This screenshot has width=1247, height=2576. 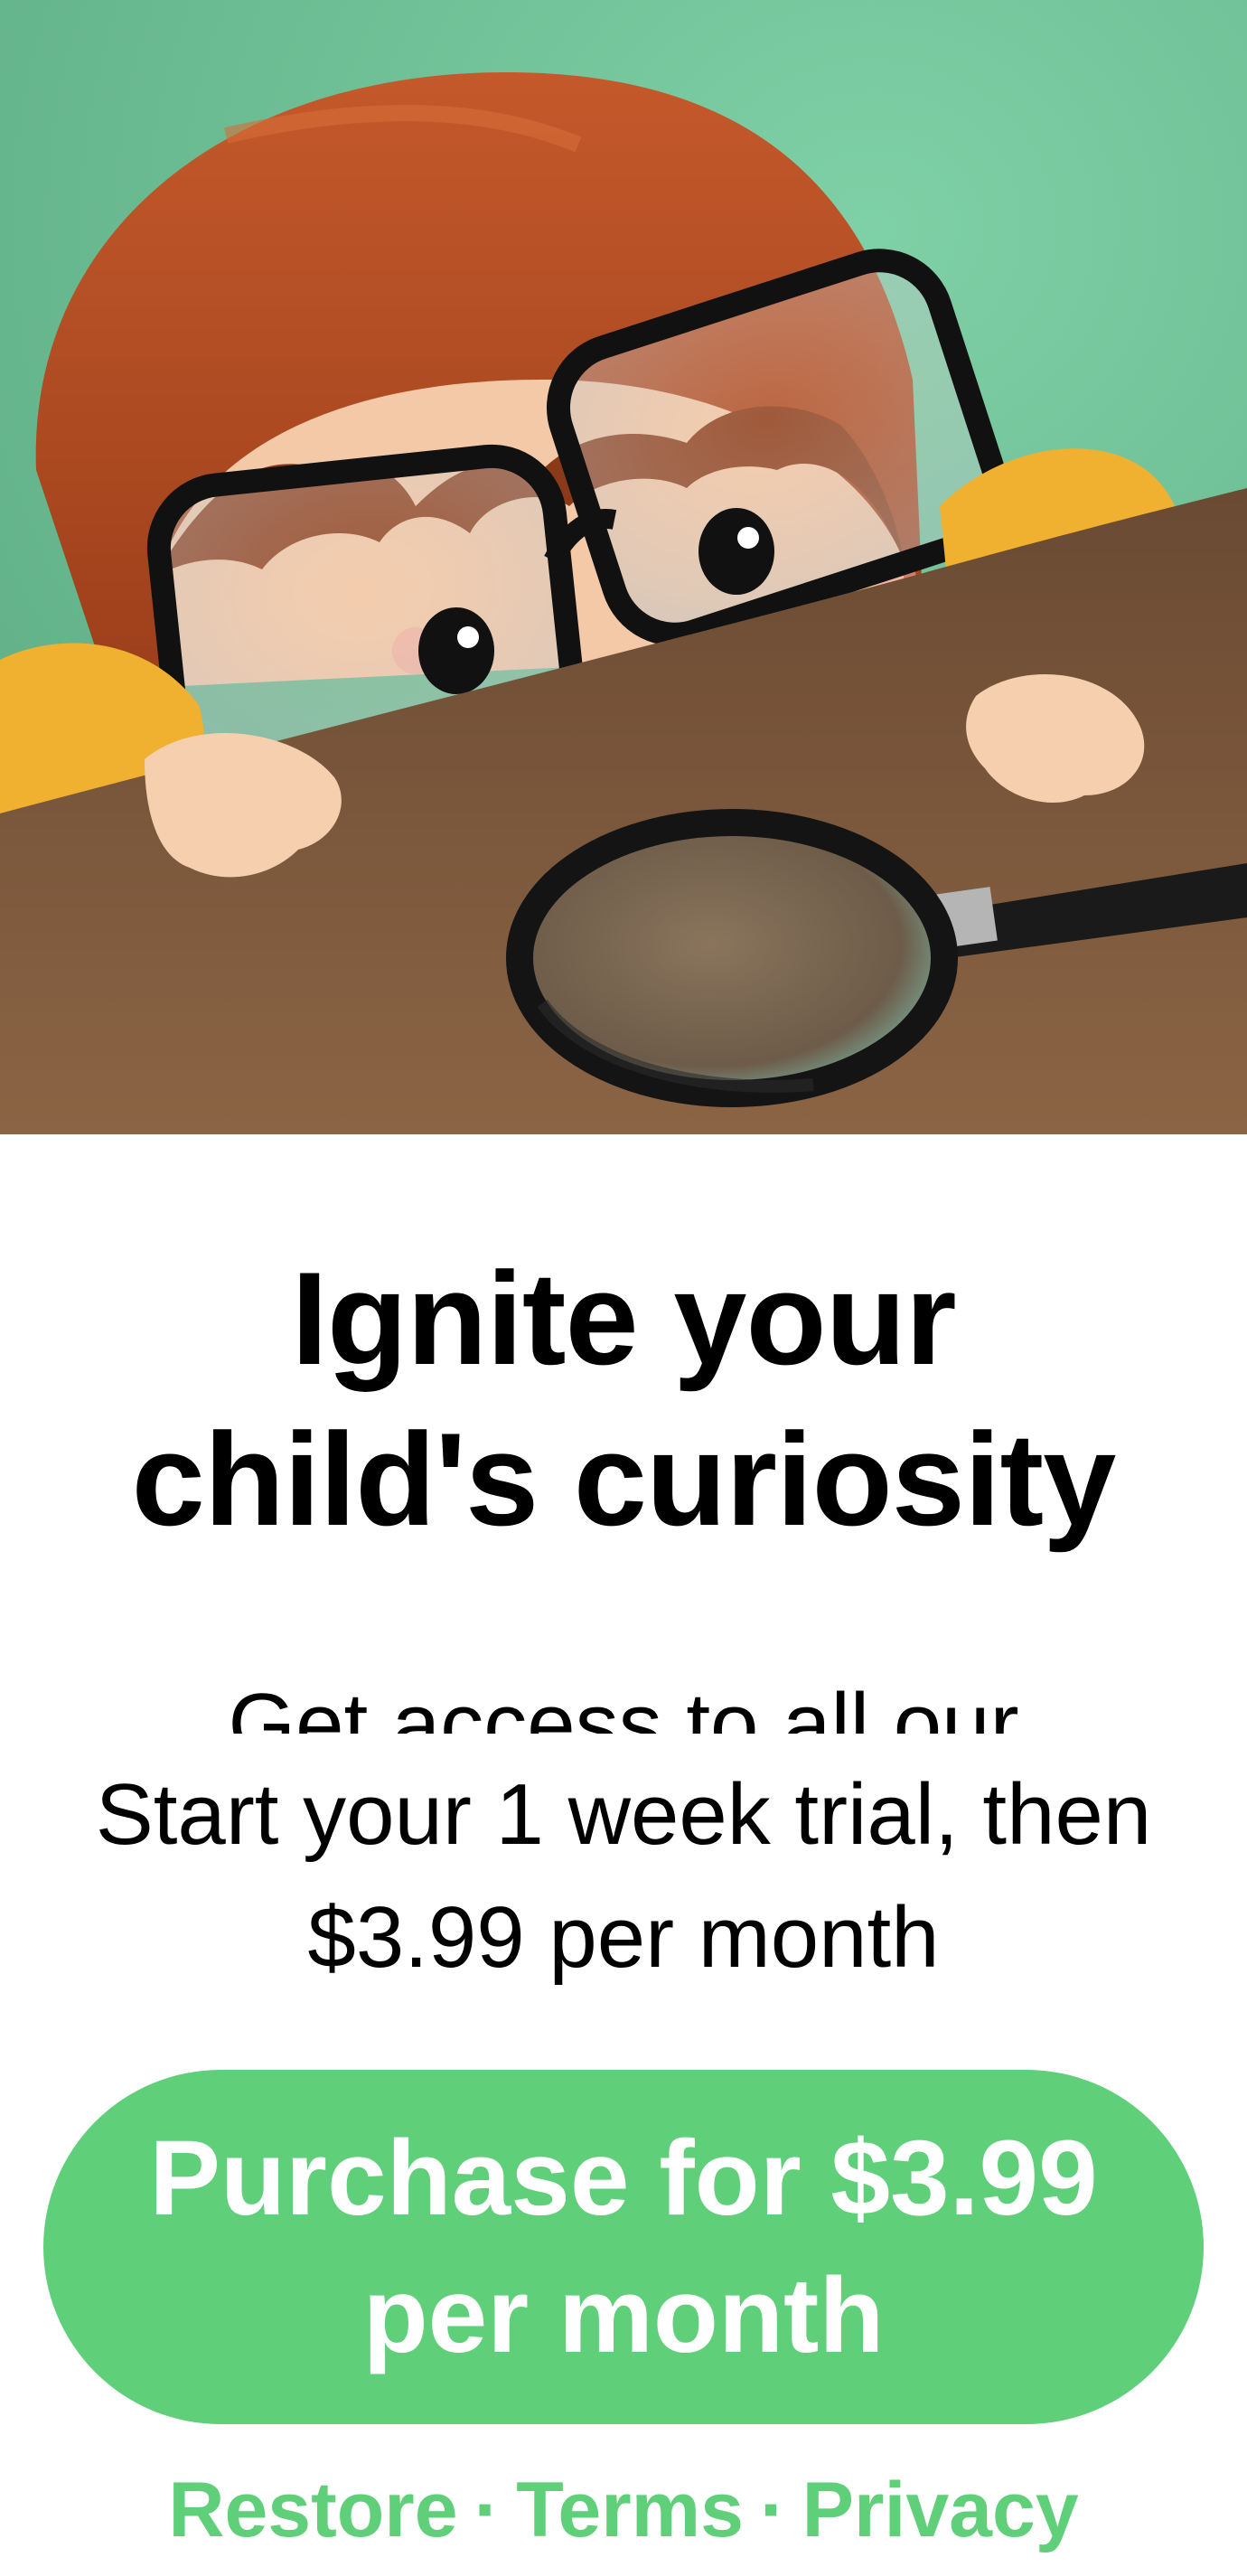 I want to click on restore-link: Restore, so click(x=312, y=2510).